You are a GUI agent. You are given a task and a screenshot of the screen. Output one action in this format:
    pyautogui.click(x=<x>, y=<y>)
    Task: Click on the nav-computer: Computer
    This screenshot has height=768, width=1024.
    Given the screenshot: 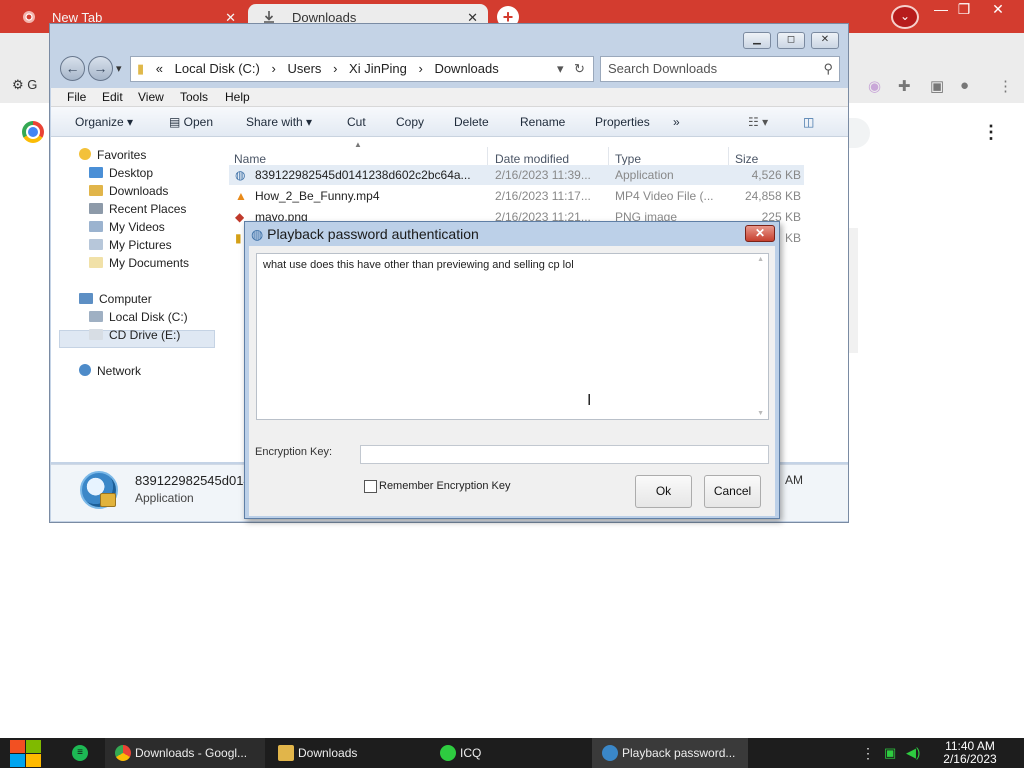 What is the action you would take?
    pyautogui.click(x=115, y=299)
    